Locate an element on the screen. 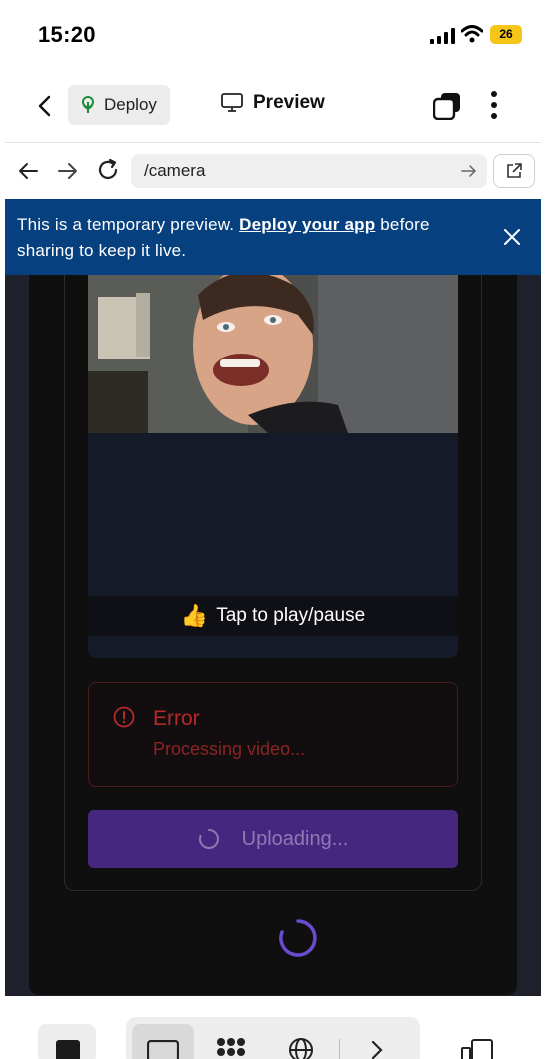 Image resolution: width=546 pixels, height=1059 pixels. deploy-button: Deploy is located at coordinates (119, 105).